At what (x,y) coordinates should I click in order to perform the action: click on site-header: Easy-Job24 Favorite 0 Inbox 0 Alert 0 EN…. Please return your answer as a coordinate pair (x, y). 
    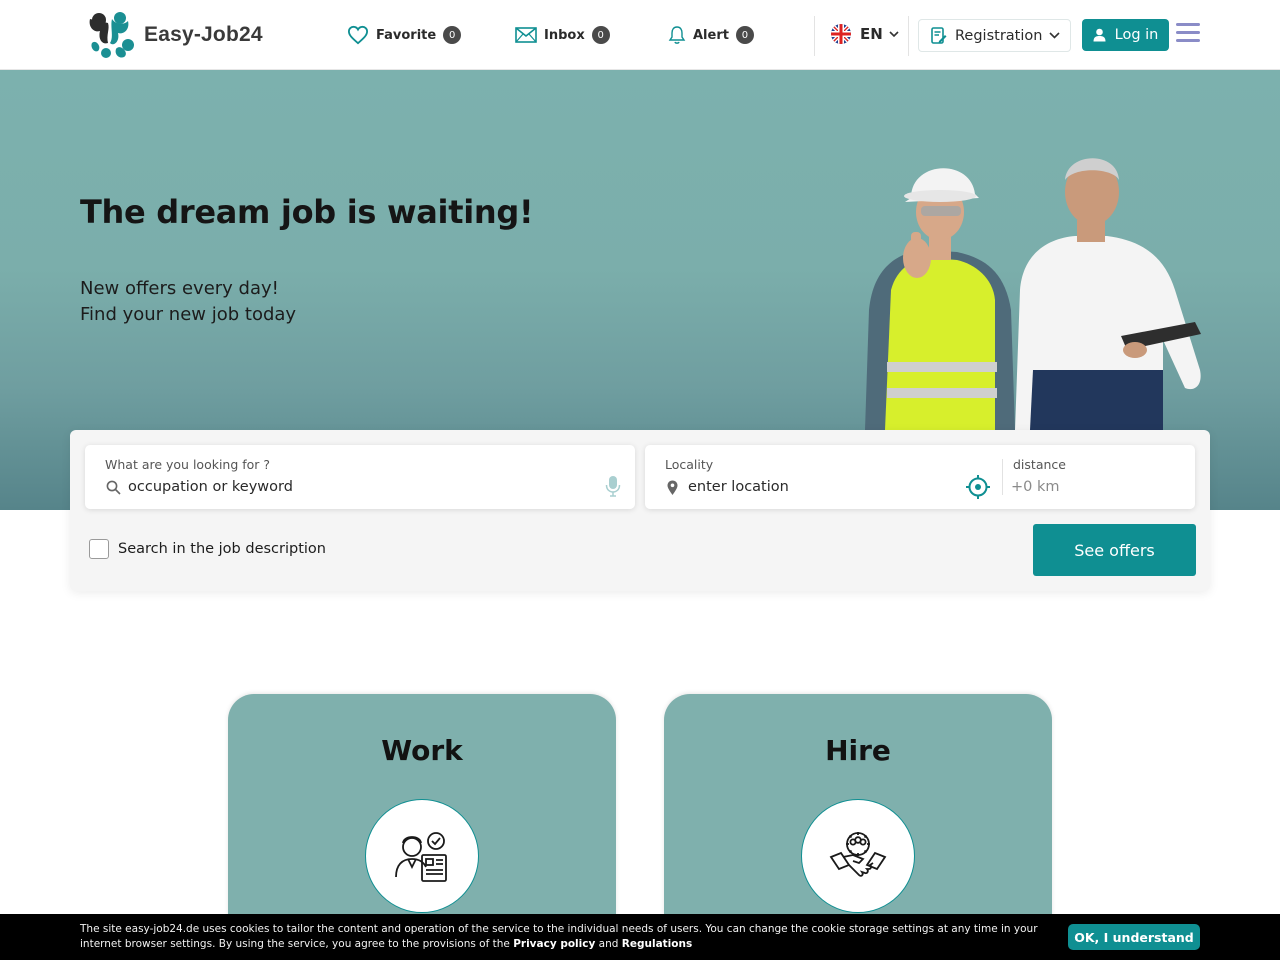
    Looking at the image, I should click on (640, 35).